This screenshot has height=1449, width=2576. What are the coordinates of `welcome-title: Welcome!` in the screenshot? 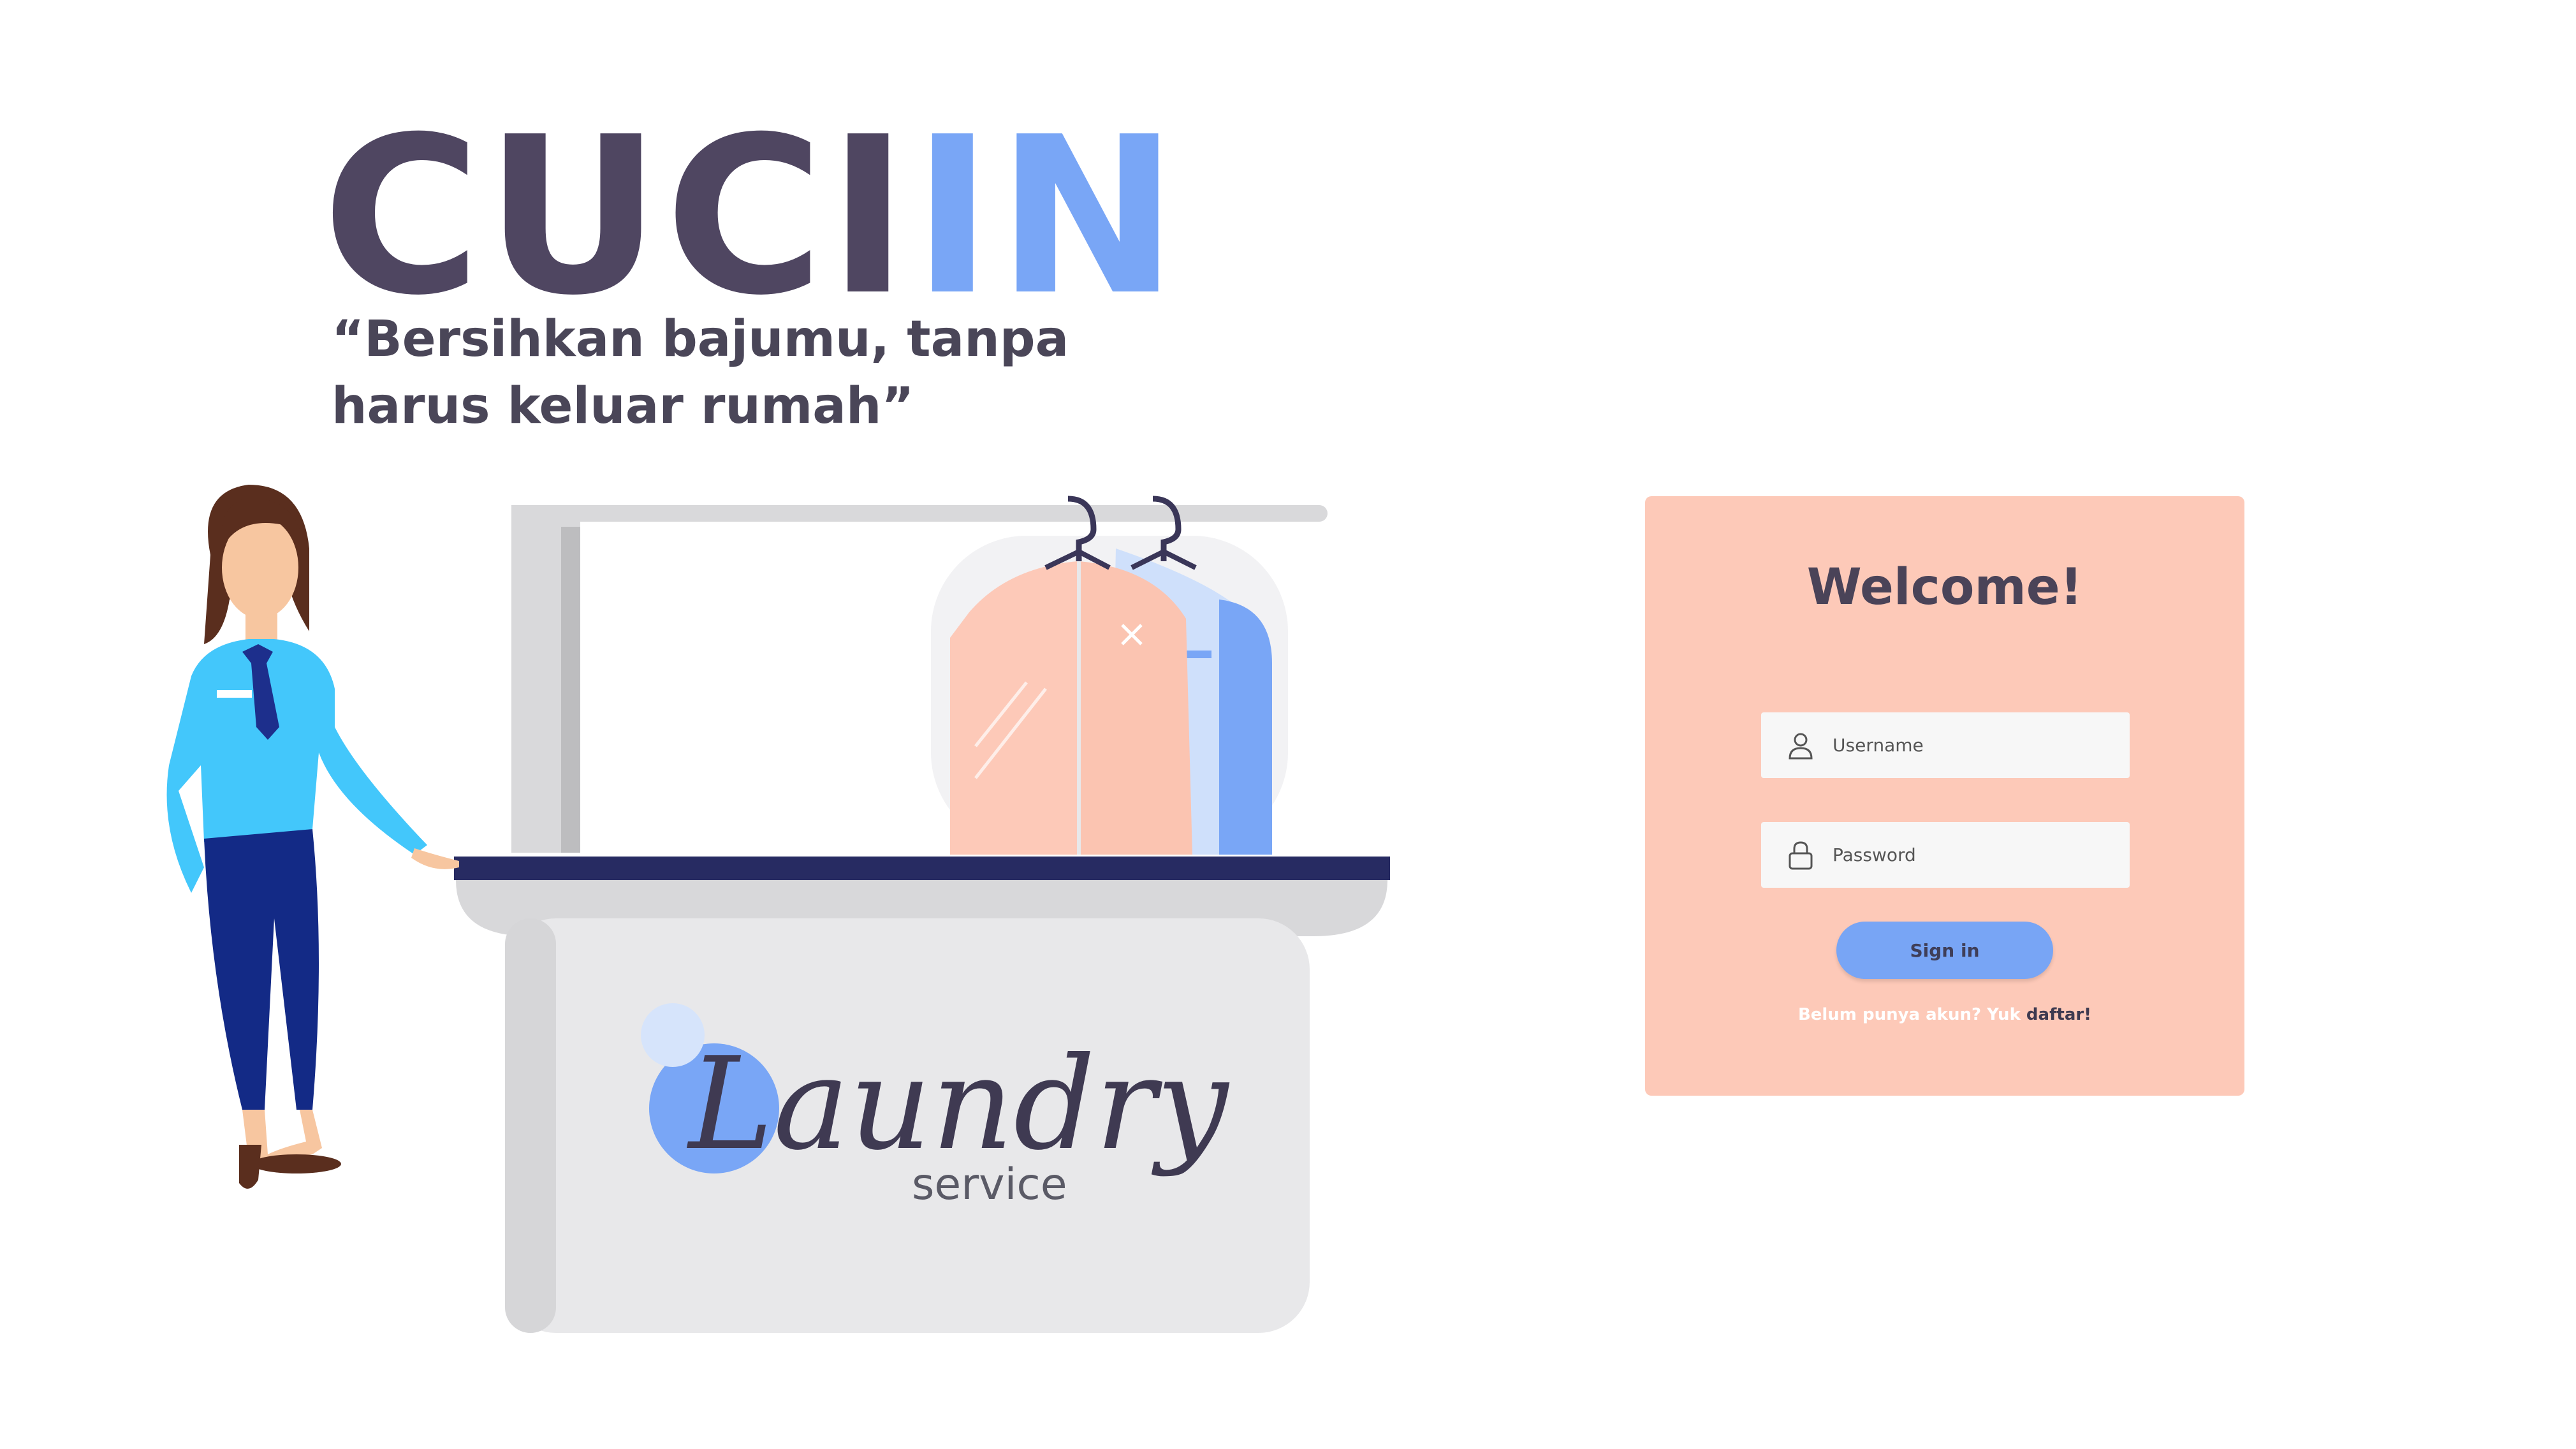 It's located at (1945, 587).